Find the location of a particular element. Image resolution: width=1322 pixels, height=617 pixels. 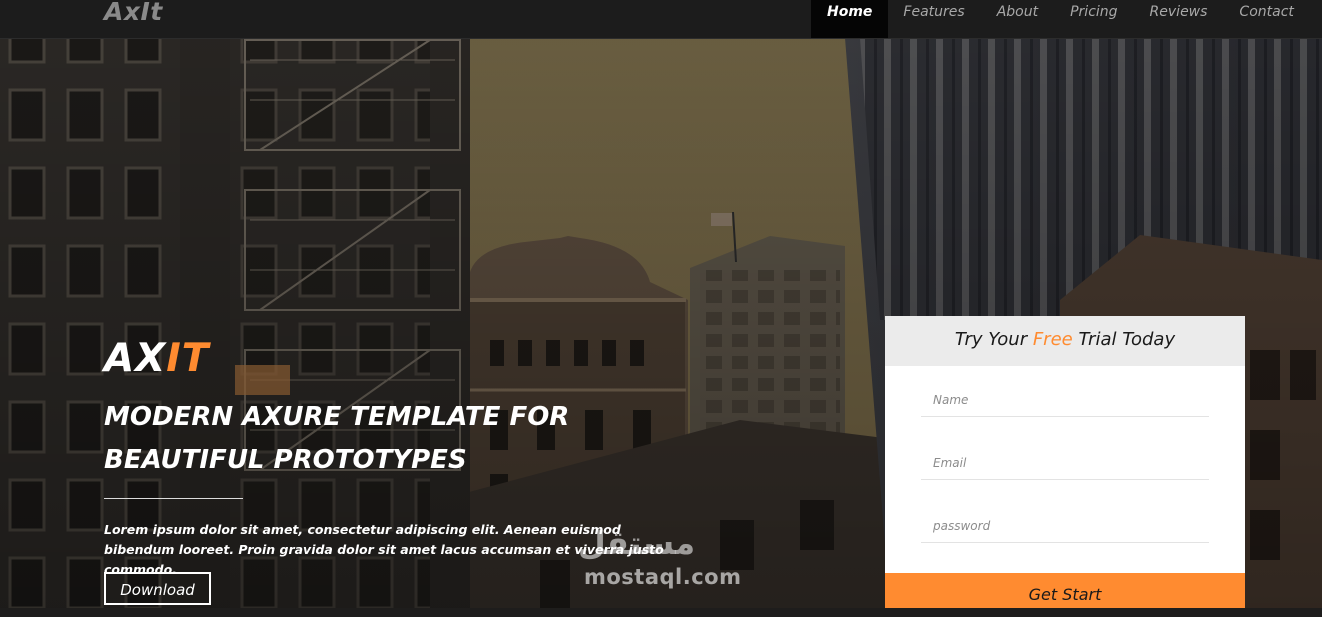

trial-title-before: Try Your is located at coordinates (993, 339).